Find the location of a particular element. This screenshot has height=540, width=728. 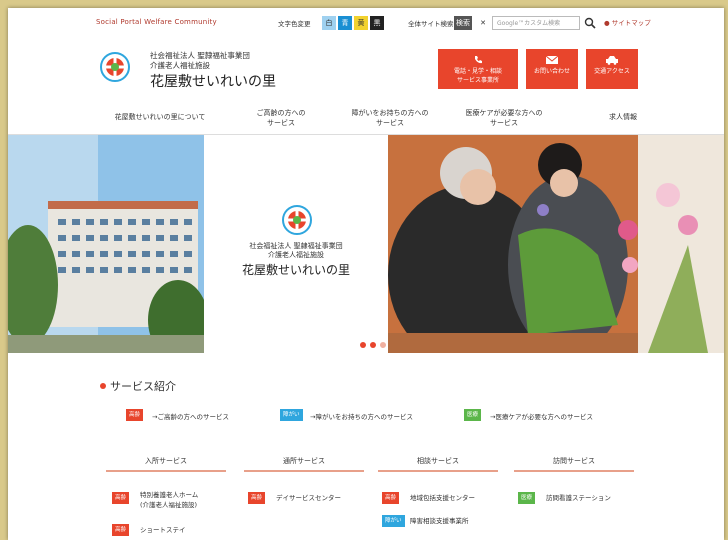

hero-title: 花屋敷せいれいの里 is located at coordinates (295, 270).